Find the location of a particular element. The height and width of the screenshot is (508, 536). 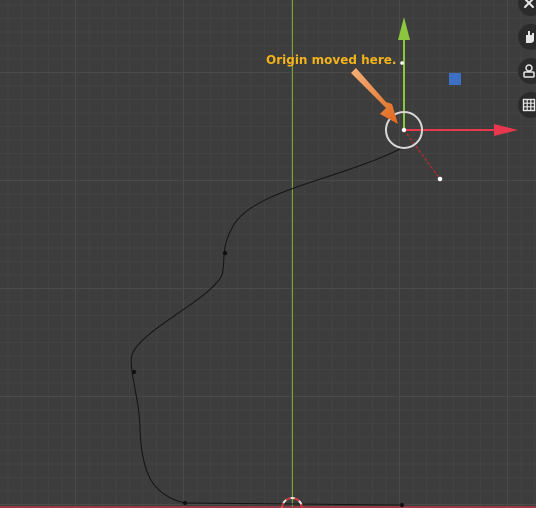

handle-point is located at coordinates (440, 179).